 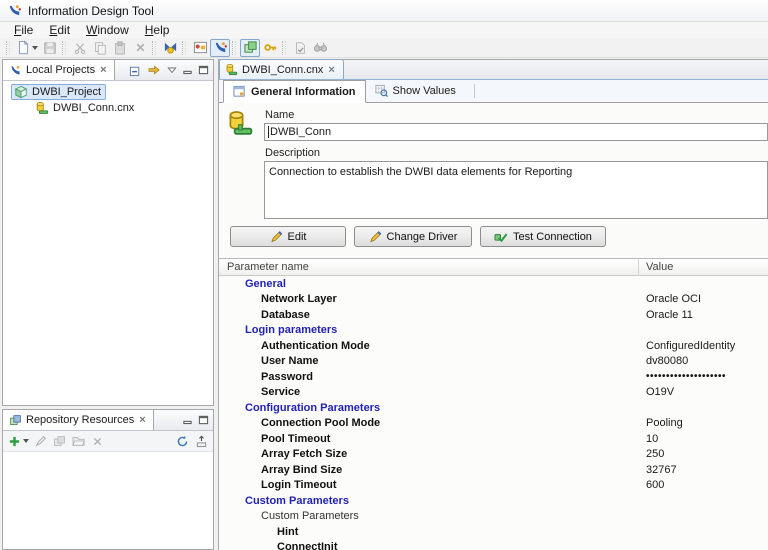 I want to click on check-integrity-icon, so click(x=300, y=48).